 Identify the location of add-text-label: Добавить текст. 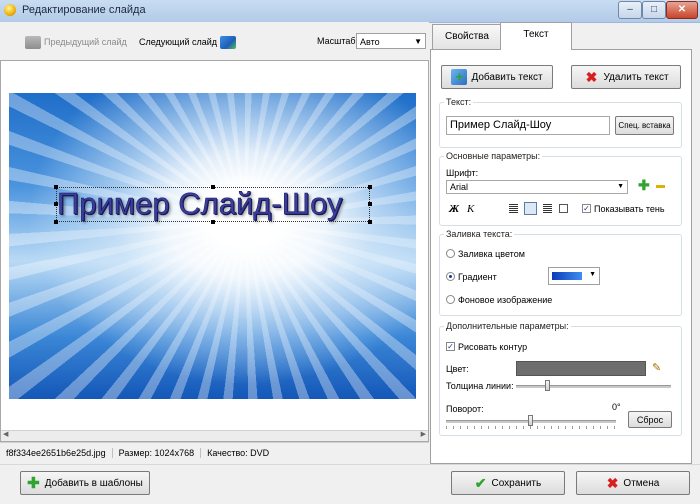
(507, 77).